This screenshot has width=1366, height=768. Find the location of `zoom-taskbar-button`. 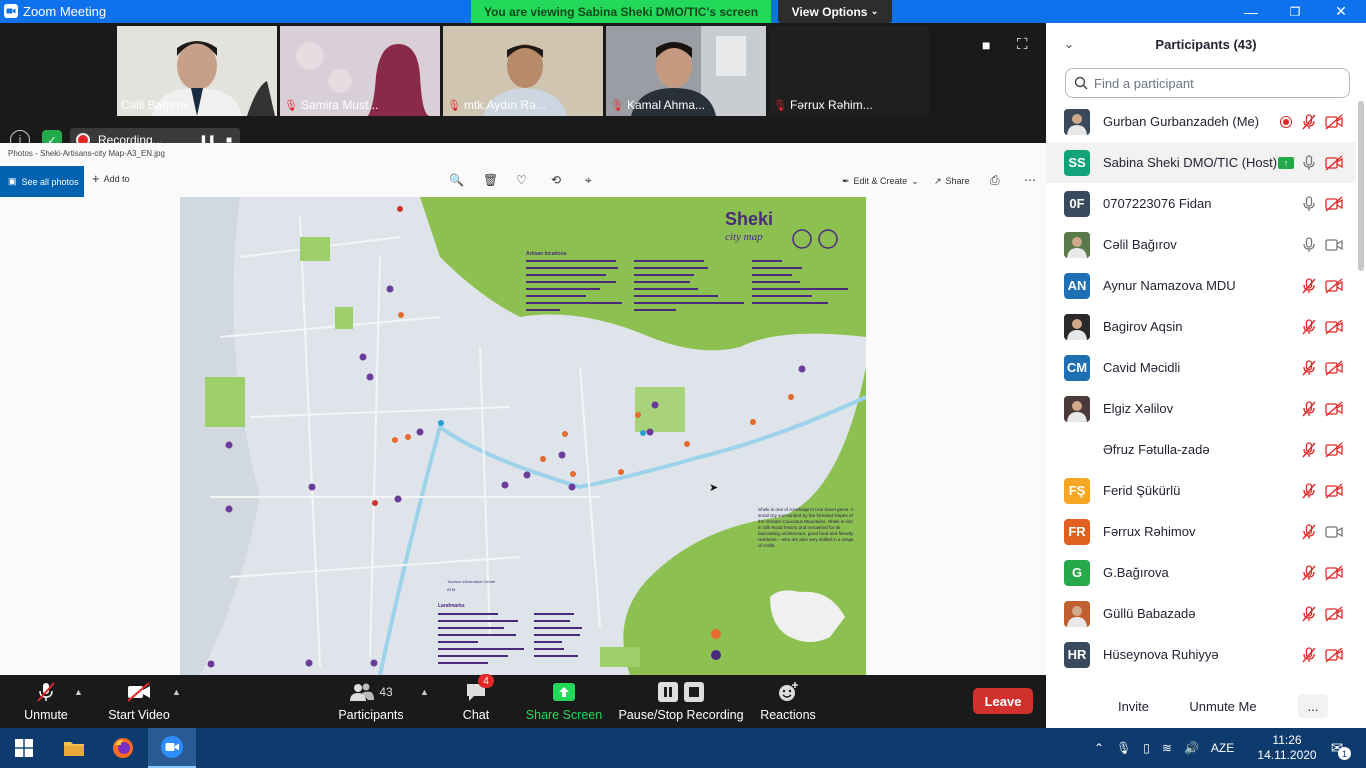

zoom-taskbar-button is located at coordinates (172, 748).